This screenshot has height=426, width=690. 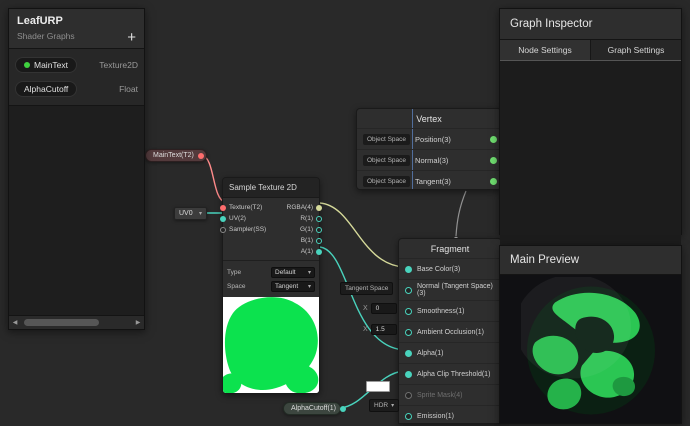 I want to click on wire-rgba-to-basecolor, so click(x=362, y=235).